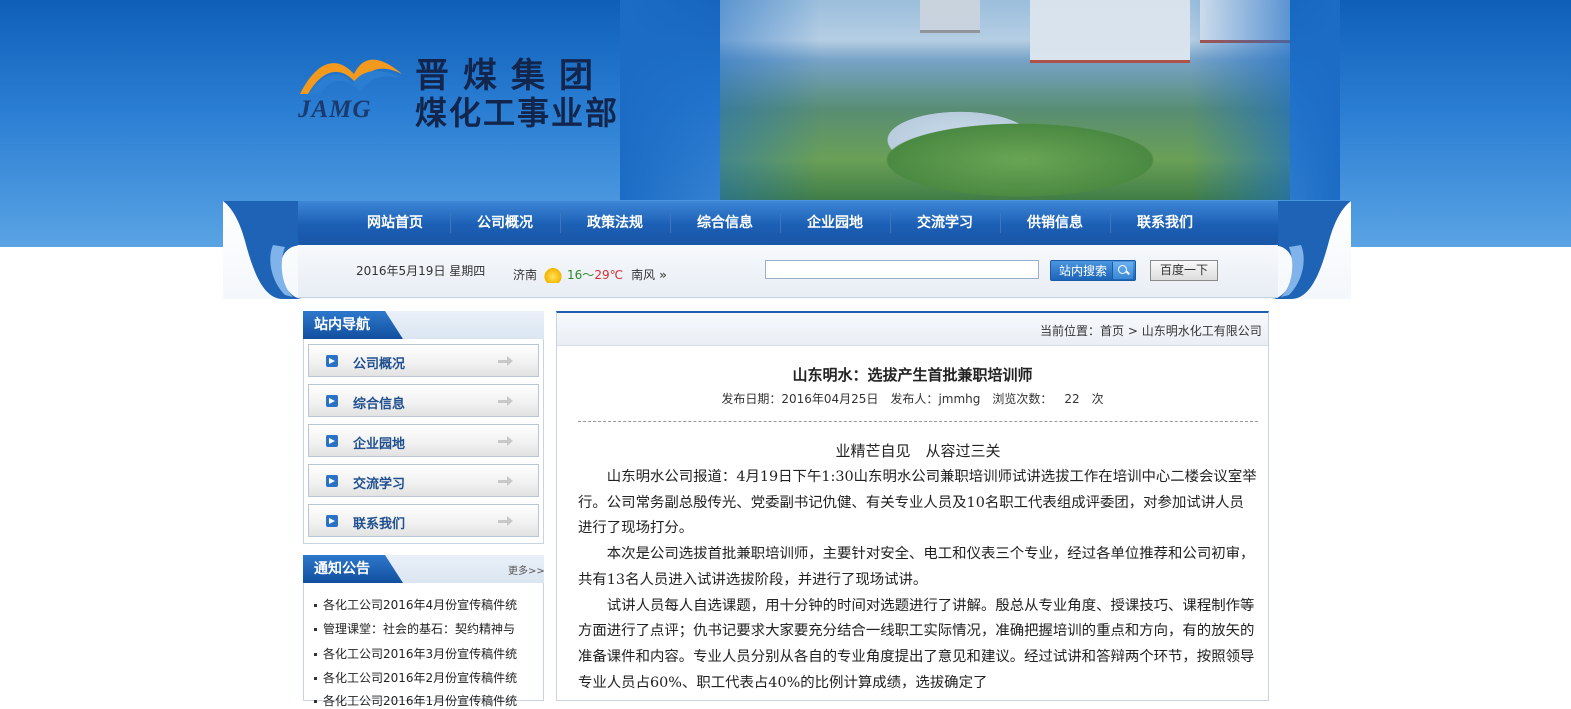  Describe the element at coordinates (918, 451) in the screenshot. I see `article-subtitle: 业精芒自见 从容过三关` at that location.